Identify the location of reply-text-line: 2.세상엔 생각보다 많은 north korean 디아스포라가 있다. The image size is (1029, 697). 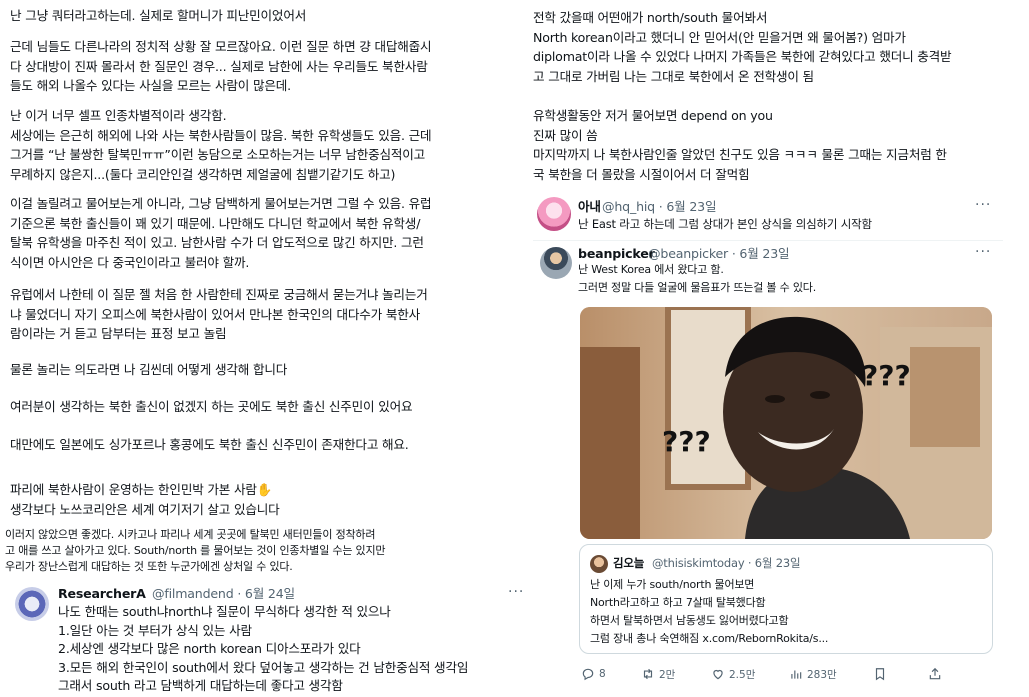
(209, 649).